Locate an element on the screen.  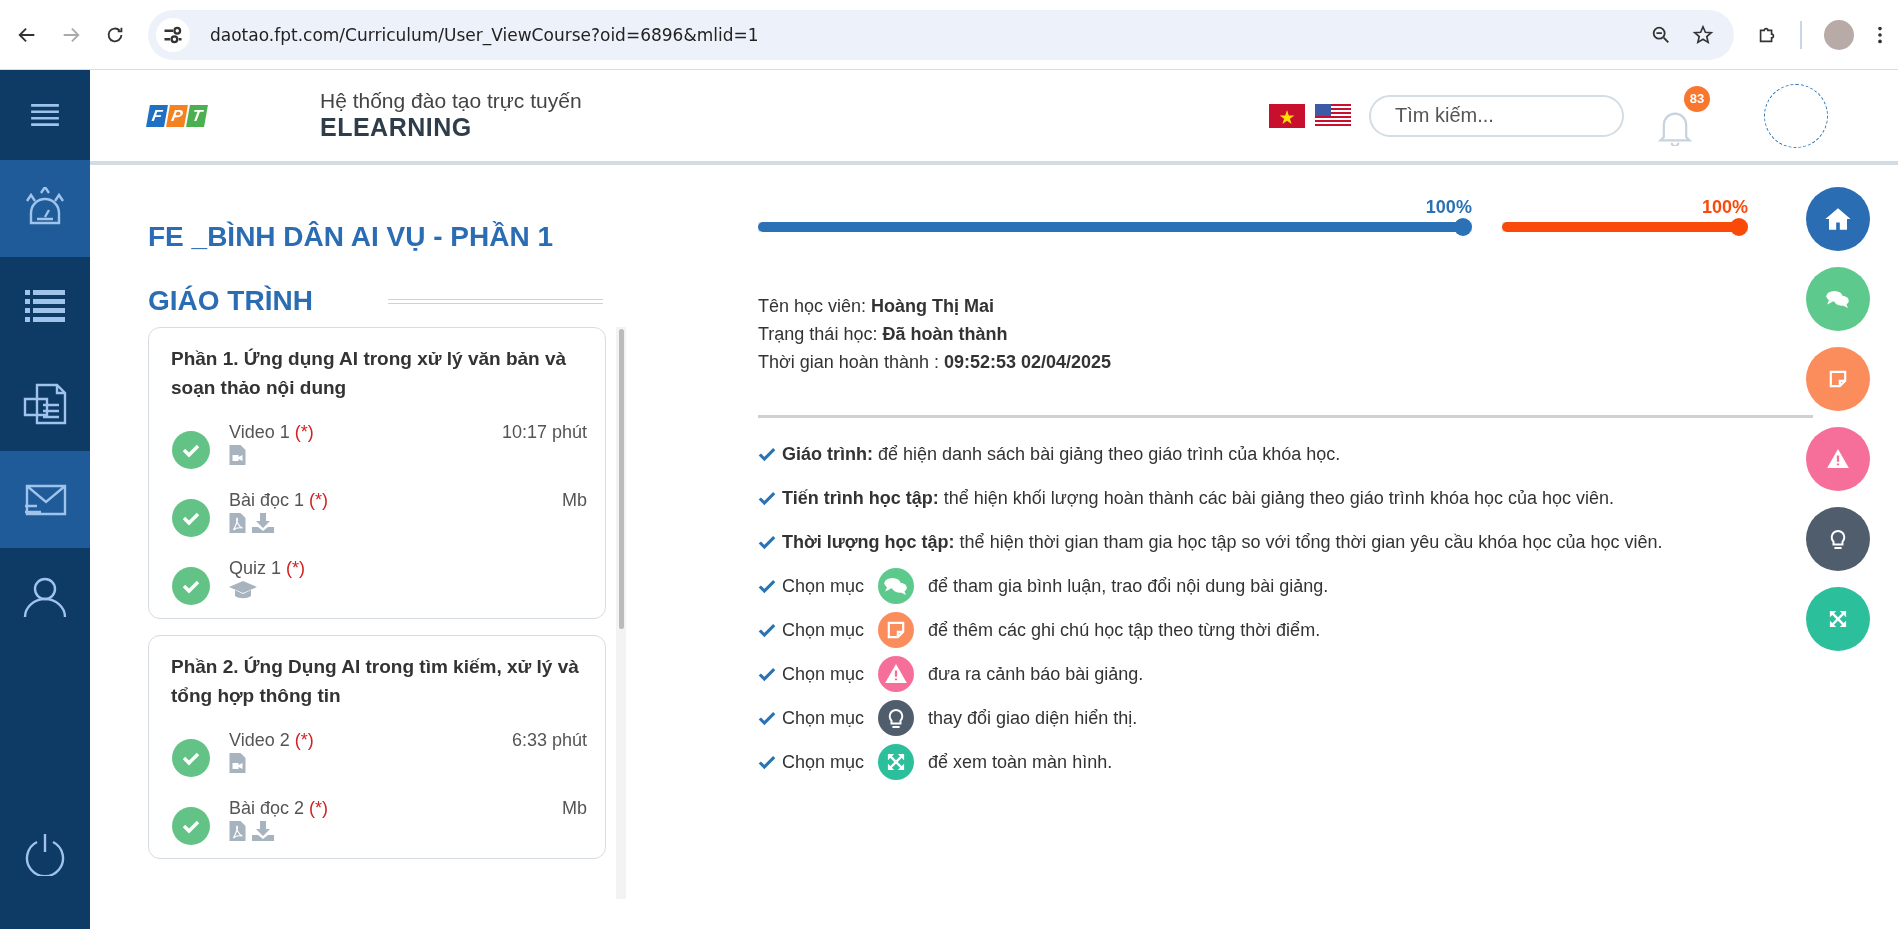
lesson-title: Quiz 1 (*) is located at coordinates (267, 568).